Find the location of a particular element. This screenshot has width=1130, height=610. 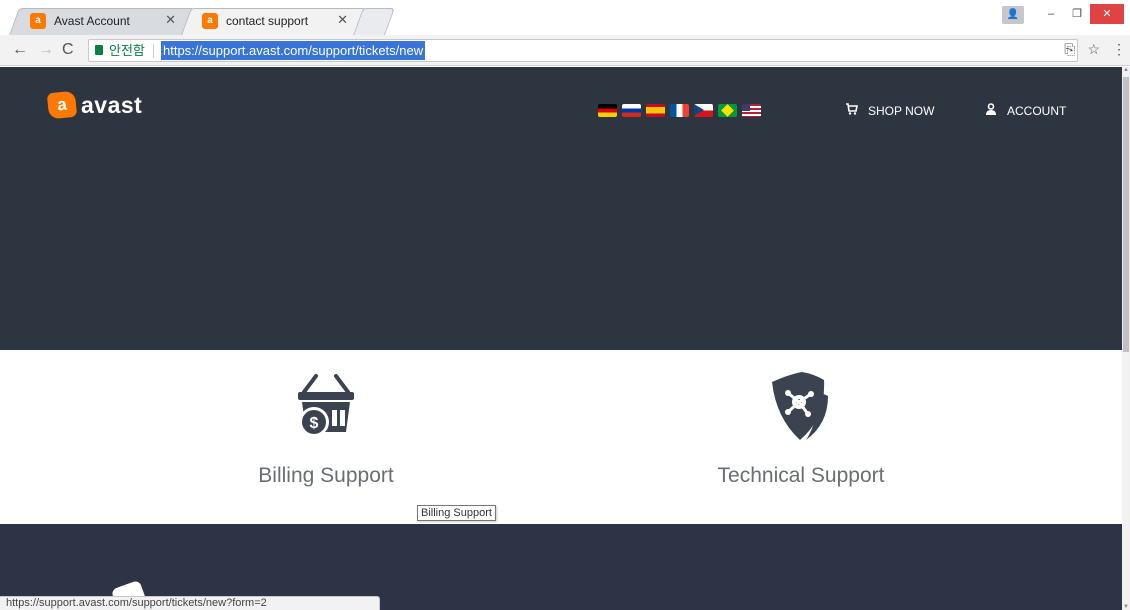

billing-support-option: $ Billing Support is located at coordinates (326, 430).